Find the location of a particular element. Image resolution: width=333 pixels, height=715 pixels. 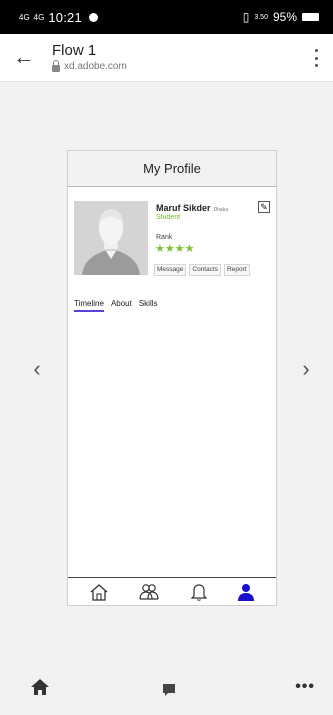

vibrate-icon: ▯ is located at coordinates (246, 17).